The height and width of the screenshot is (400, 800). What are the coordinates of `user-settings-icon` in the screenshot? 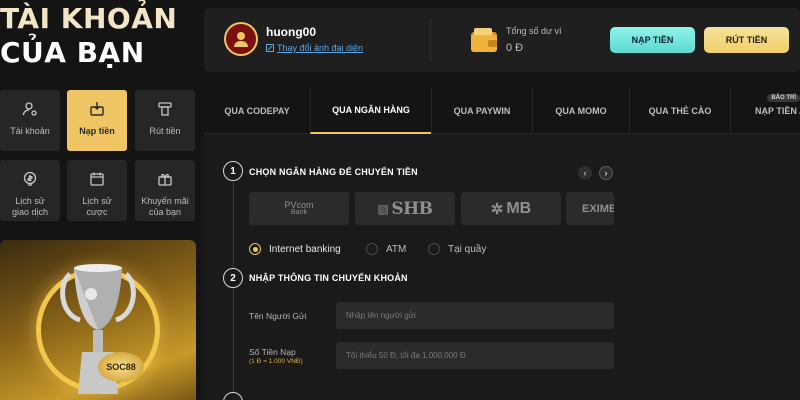 It's located at (30, 109).